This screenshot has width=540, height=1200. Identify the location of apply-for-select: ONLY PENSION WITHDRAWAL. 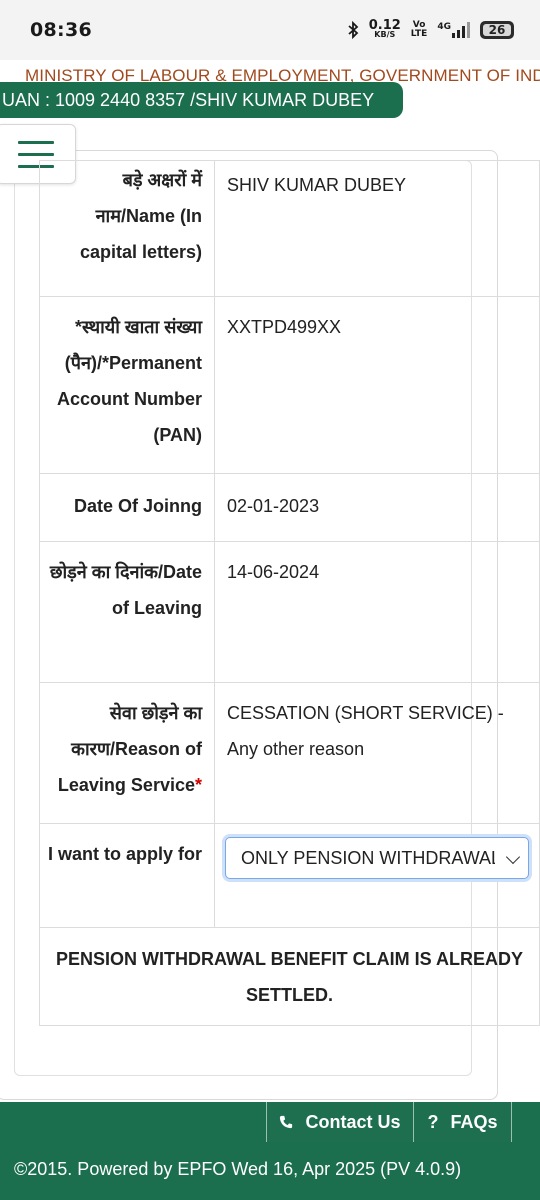
(377, 858).